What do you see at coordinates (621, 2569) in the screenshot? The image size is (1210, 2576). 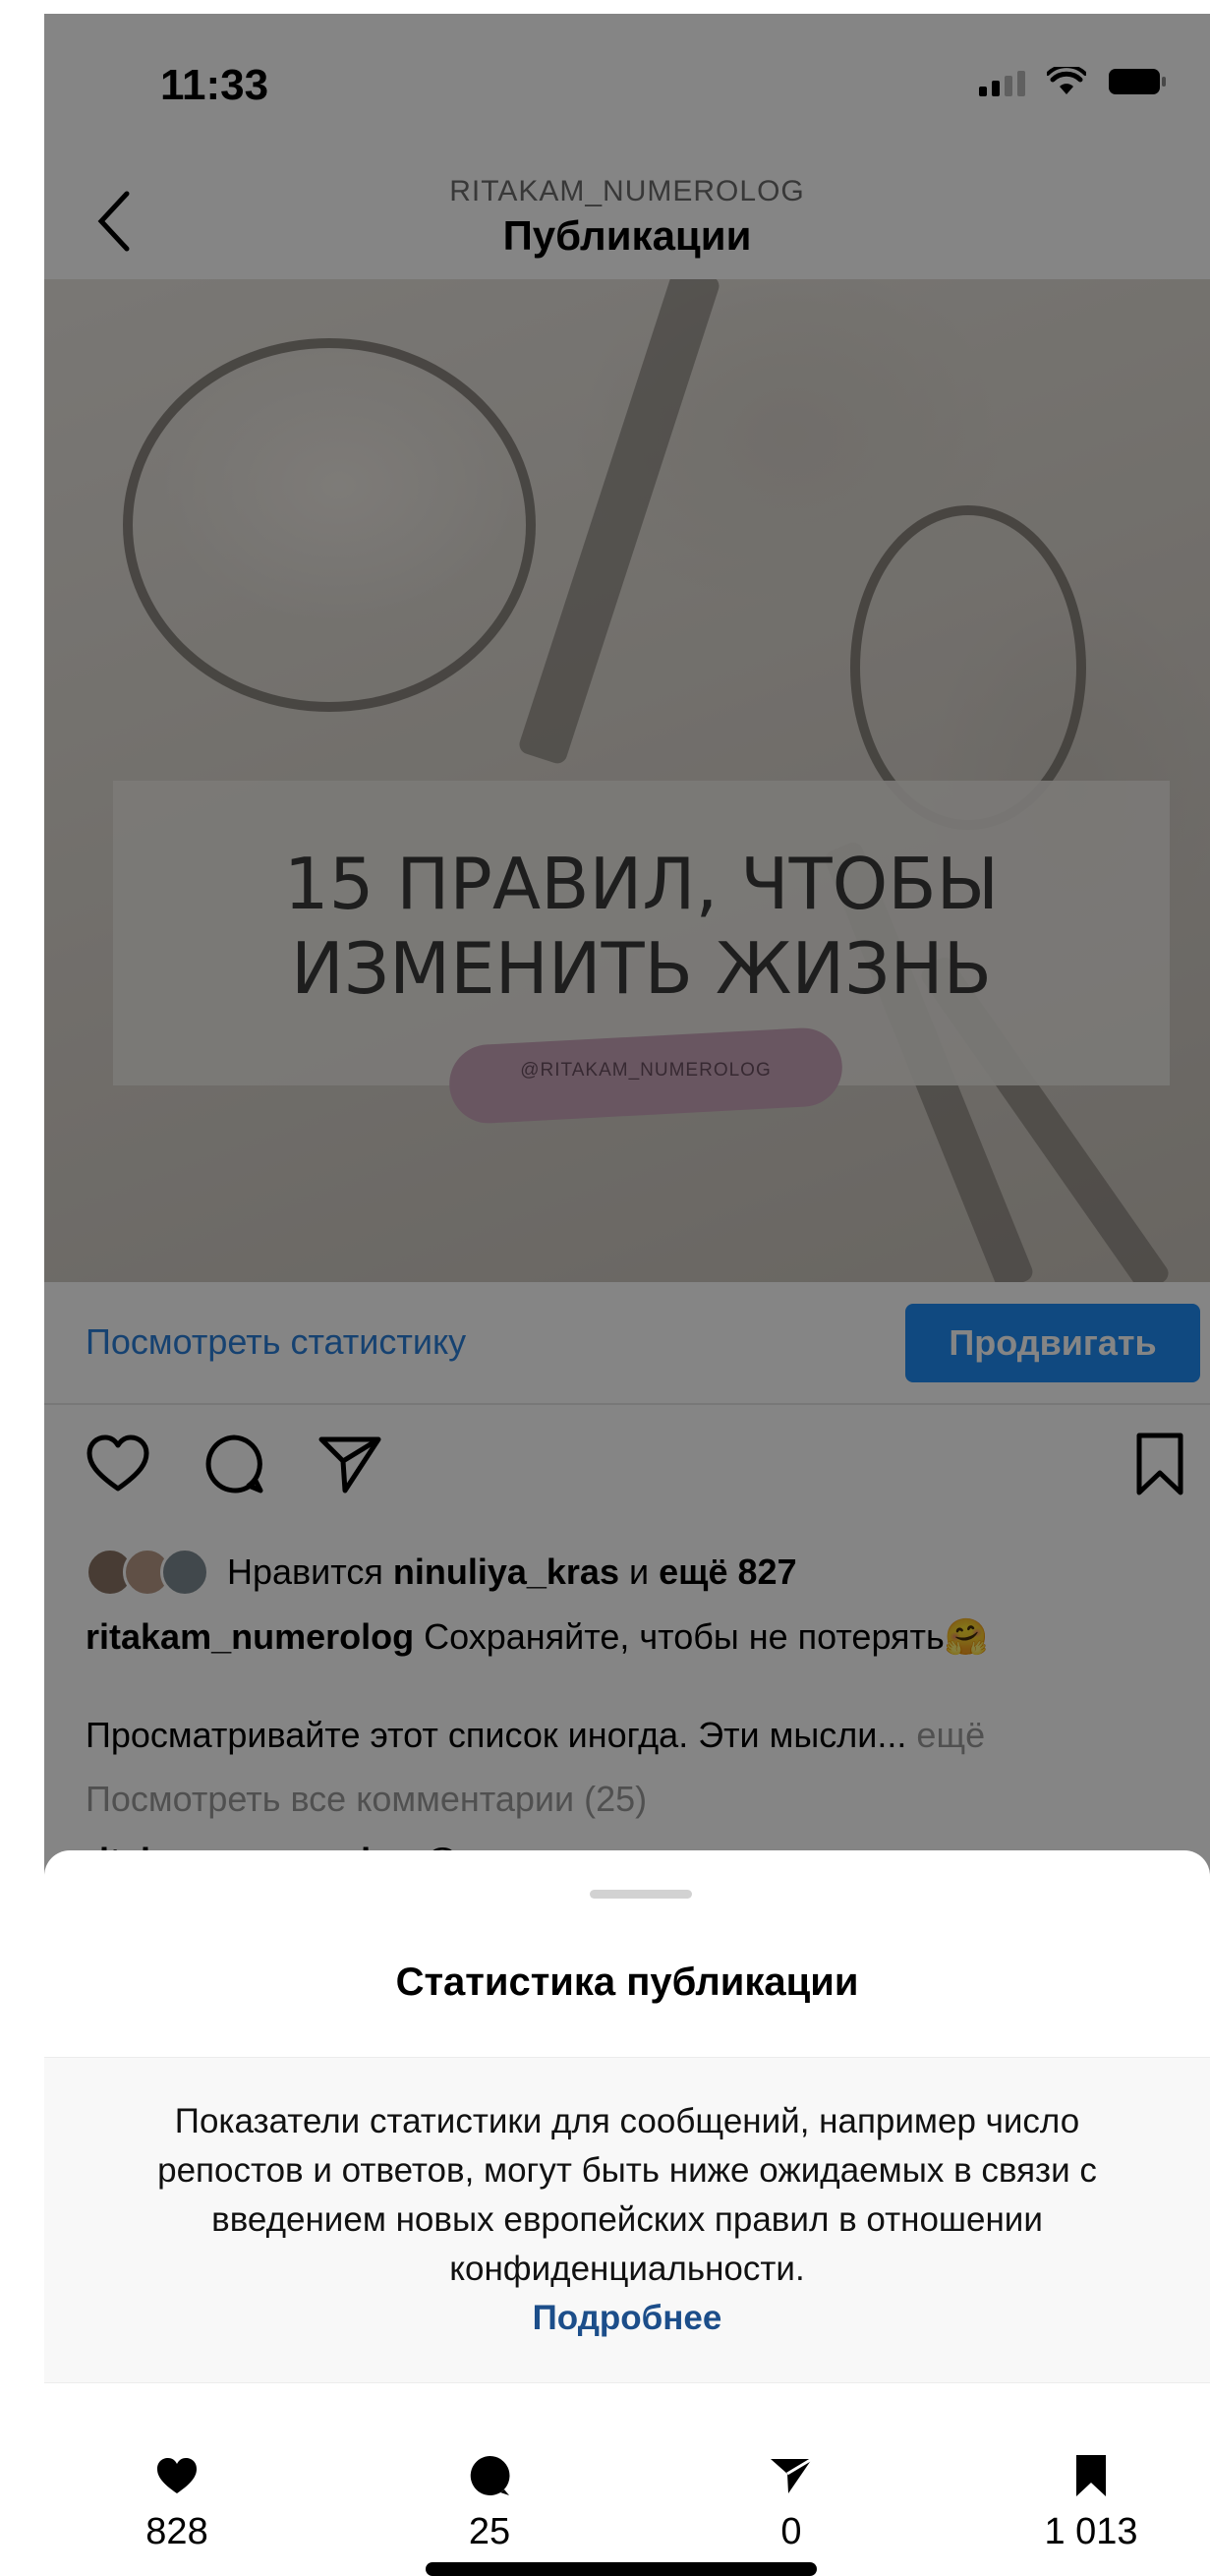 I see `home-indicator` at bounding box center [621, 2569].